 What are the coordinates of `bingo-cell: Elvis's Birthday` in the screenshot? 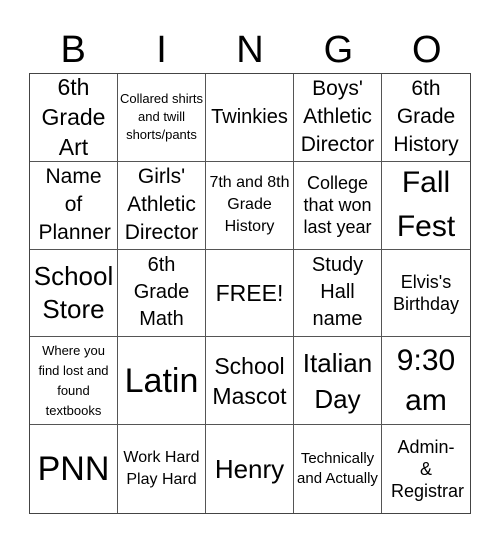 It's located at (426, 294).